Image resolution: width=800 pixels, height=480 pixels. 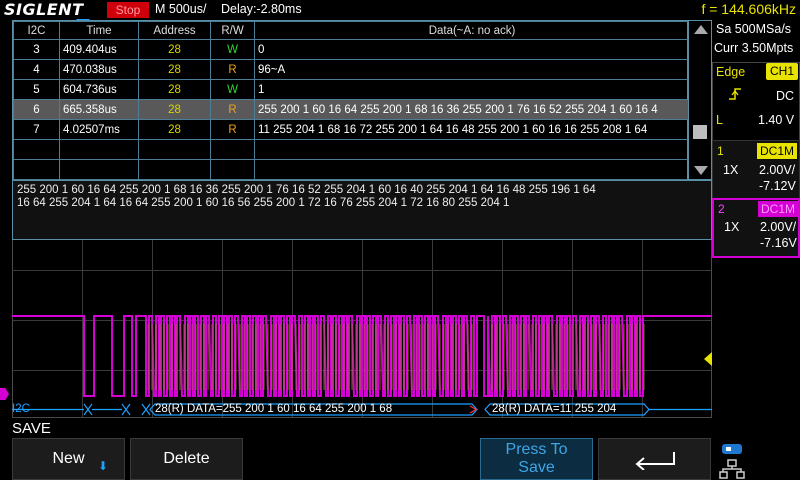 I want to click on row-time: 409.404us, so click(x=99, y=49).